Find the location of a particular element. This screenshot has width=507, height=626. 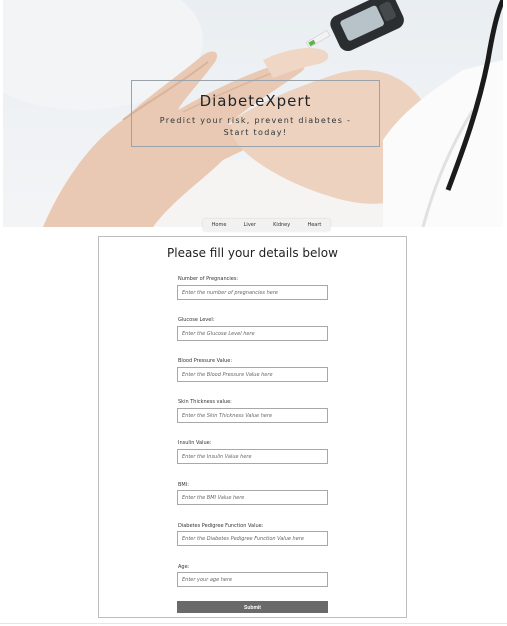

blood-pressure-label: Blood Pressure Value: is located at coordinates (205, 361).